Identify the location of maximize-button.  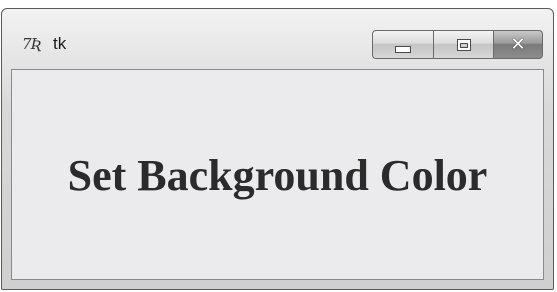
(463, 44).